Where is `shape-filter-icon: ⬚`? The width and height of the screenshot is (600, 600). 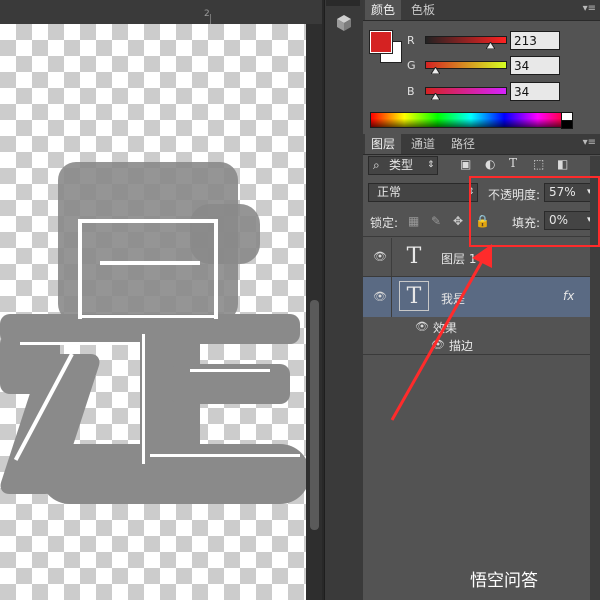 shape-filter-icon: ⬚ is located at coordinates (538, 164).